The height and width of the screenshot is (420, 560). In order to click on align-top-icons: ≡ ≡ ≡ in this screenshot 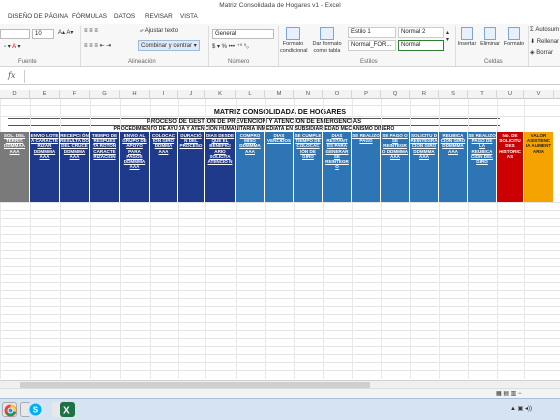, I will do `click(91, 31)`.